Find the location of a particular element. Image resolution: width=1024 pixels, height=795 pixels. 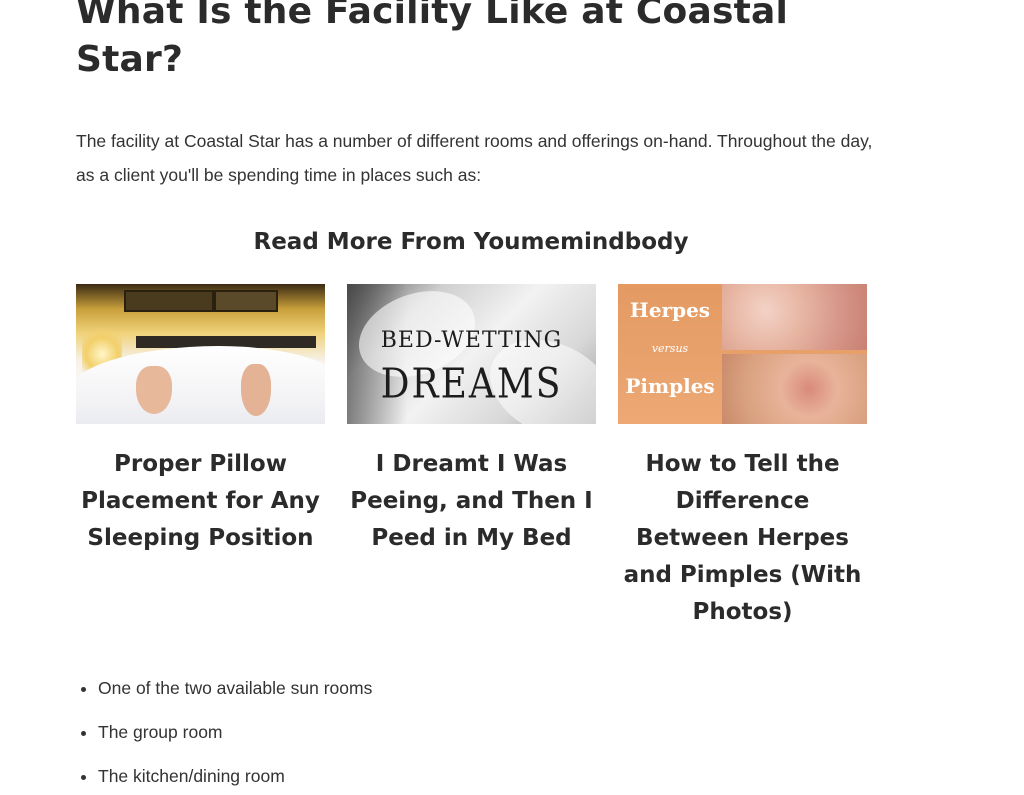

herpes-vs-pimples-image: Herpes versus Pimples is located at coordinates (742, 354).